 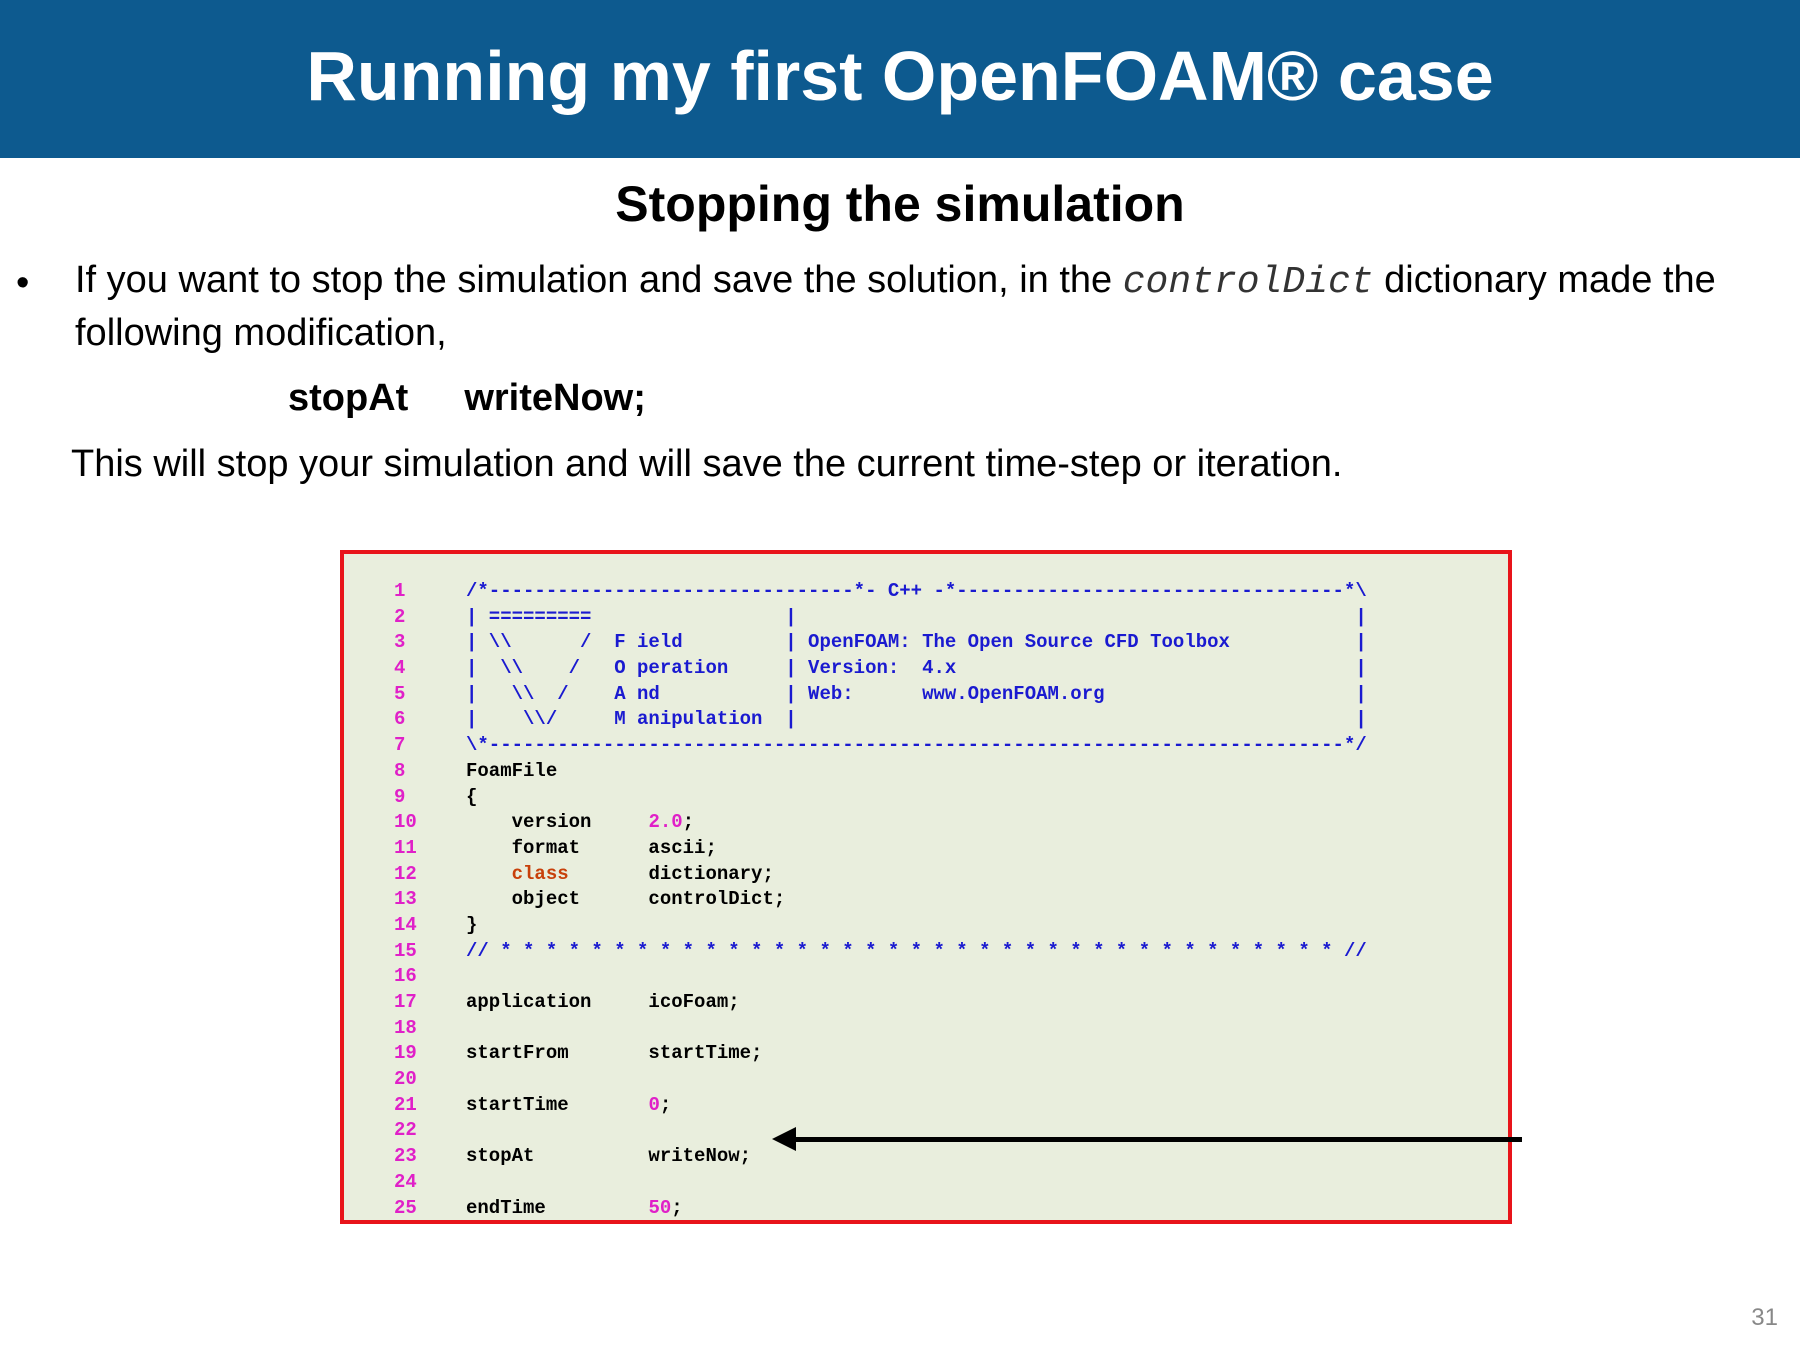 I want to click on line-number: 8, so click(x=400, y=770).